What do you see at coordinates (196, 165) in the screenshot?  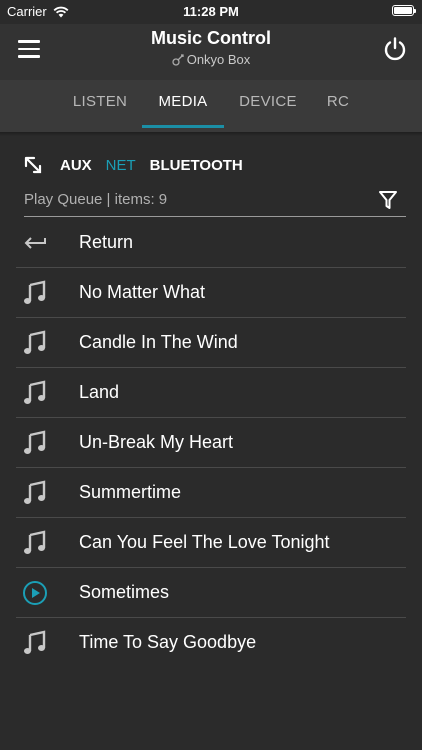 I see `input-bluetooth: BLUETOOTH` at bounding box center [196, 165].